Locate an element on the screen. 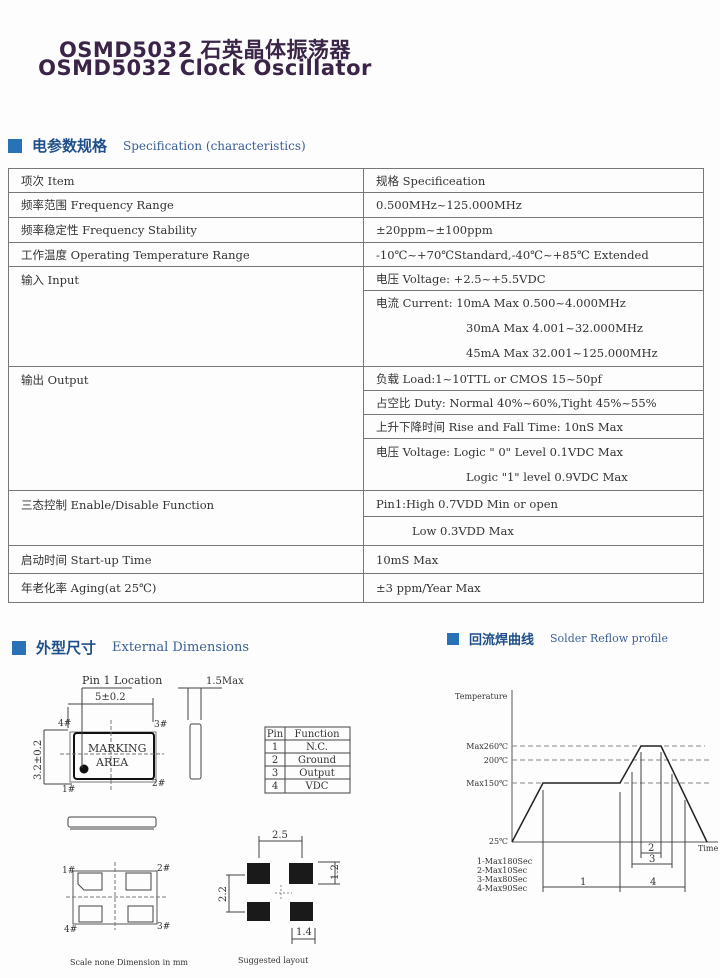 Image resolution: width=720 pixels, height=978 pixels. caption: Scale none Dimension in mm is located at coordinates (129, 962).